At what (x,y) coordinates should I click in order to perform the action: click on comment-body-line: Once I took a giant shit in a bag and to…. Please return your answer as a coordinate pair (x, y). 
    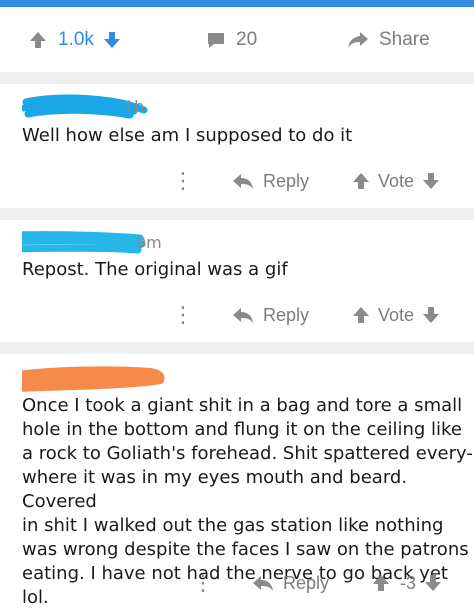
    Looking at the image, I should click on (242, 405).